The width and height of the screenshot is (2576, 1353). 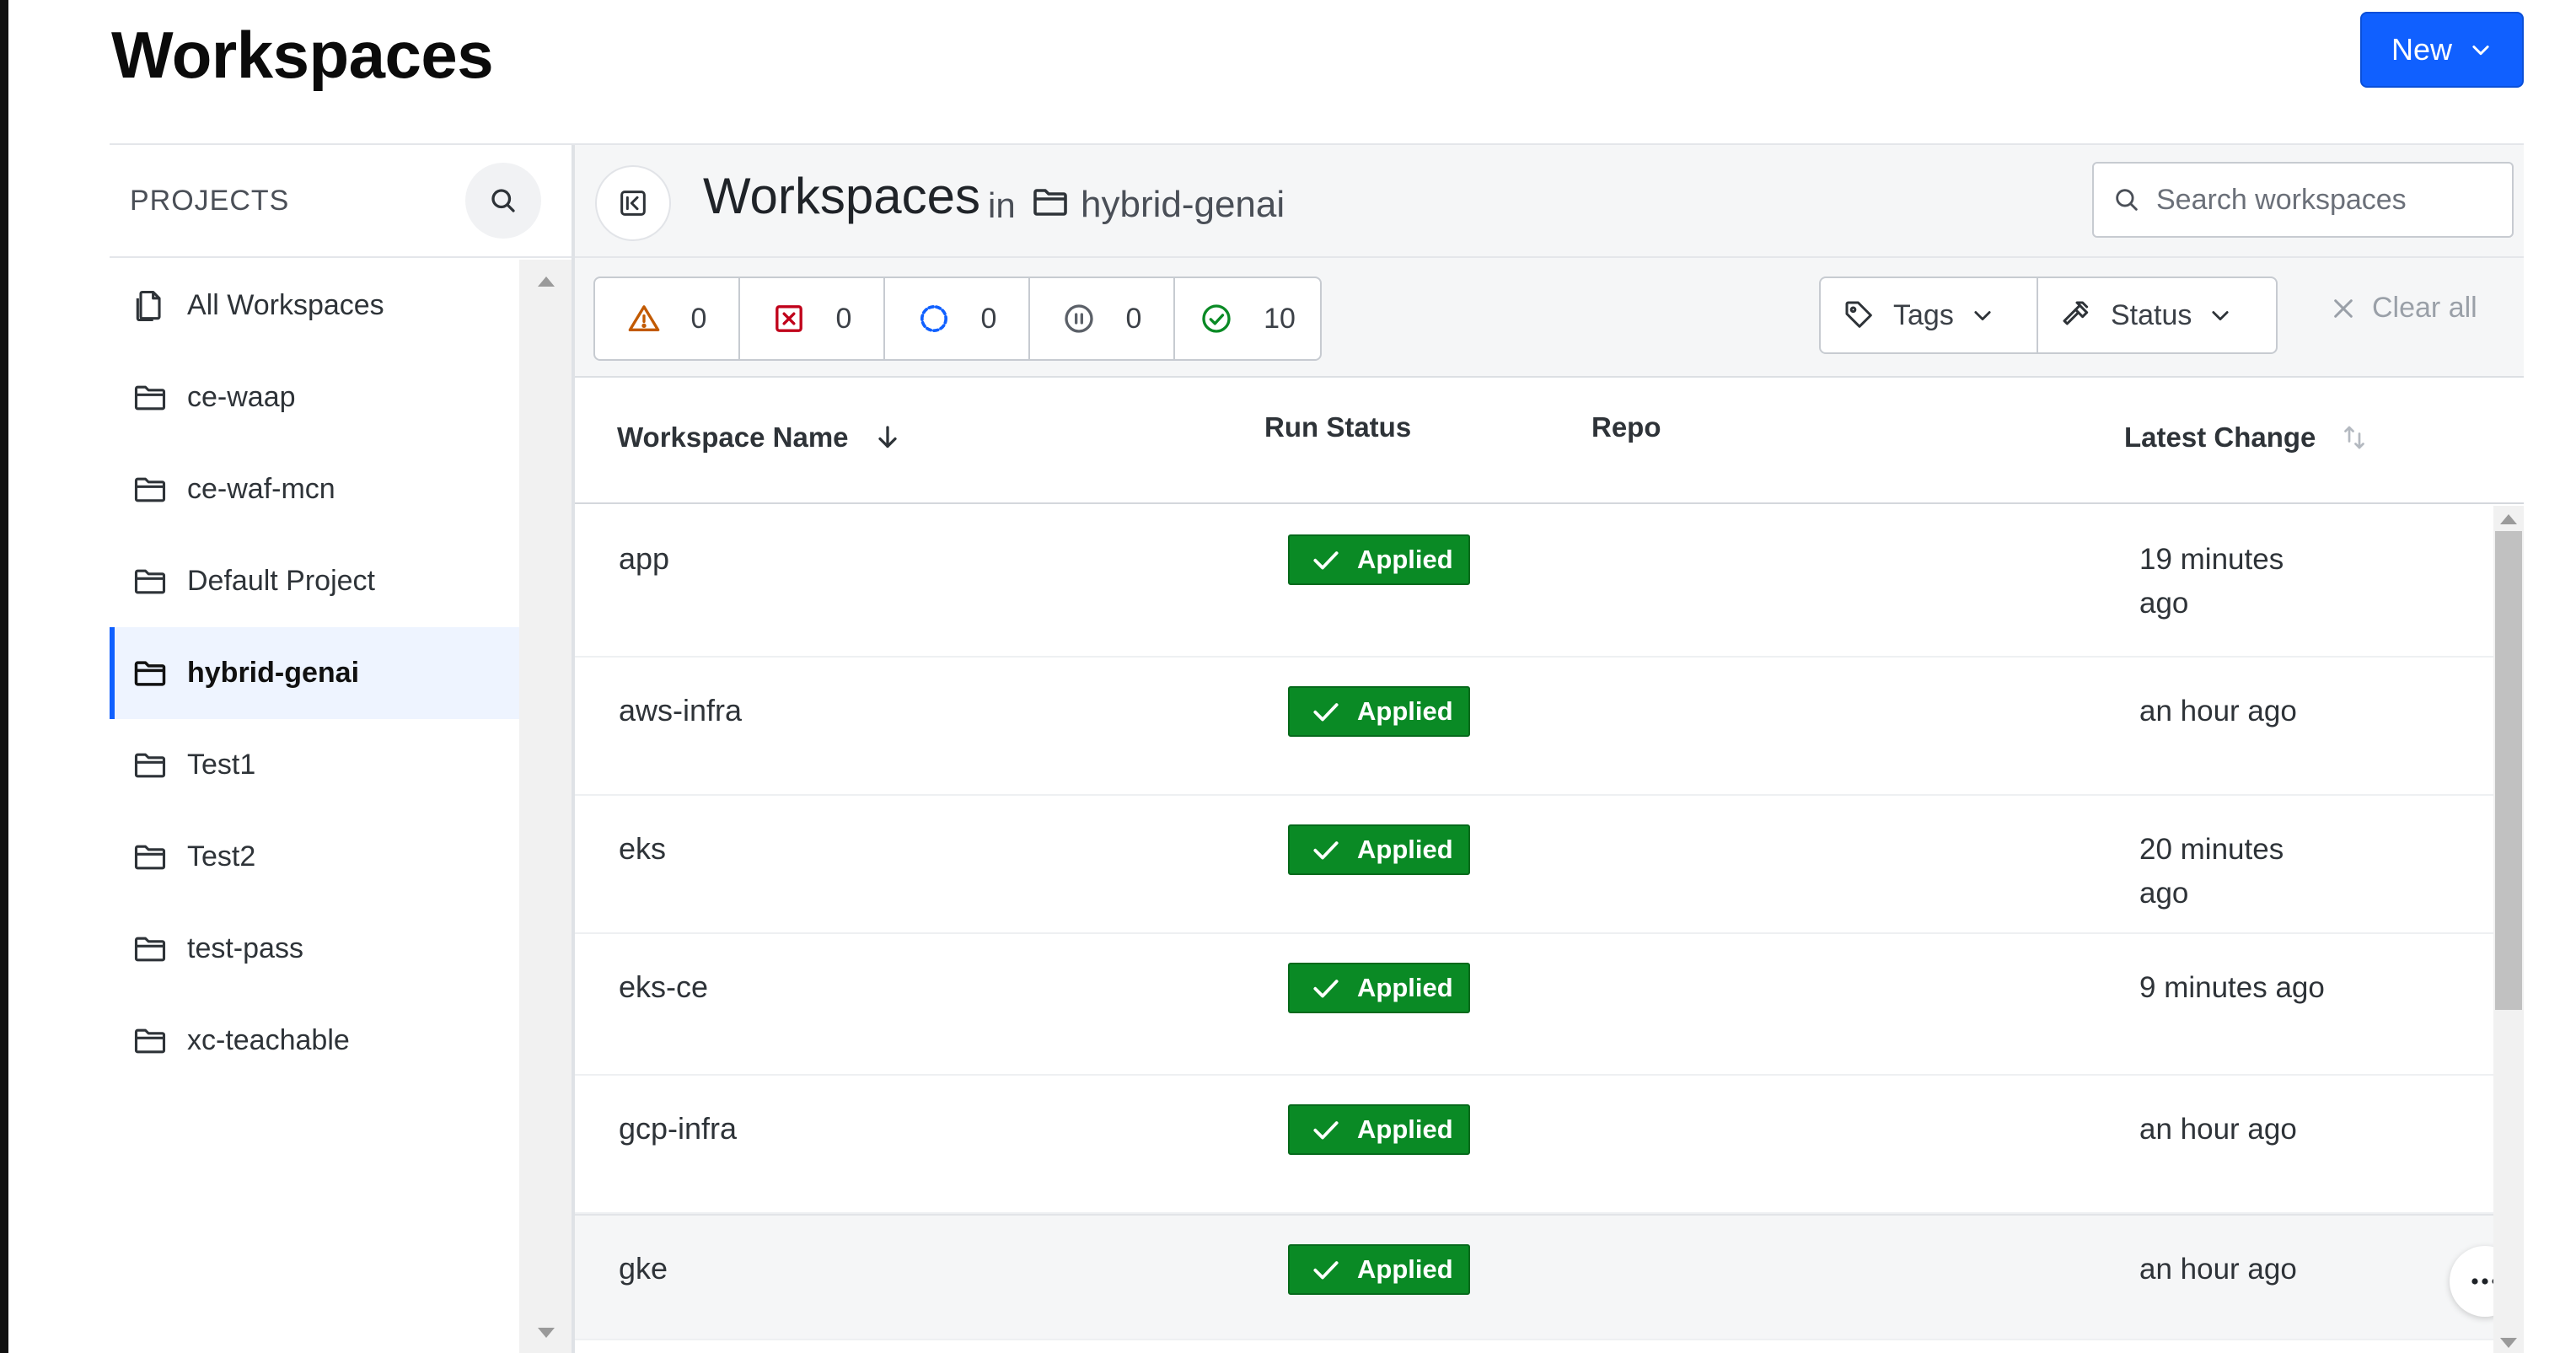 What do you see at coordinates (314, 489) in the screenshot?
I see `sidebar-item-ce-waf-mcn: ce-waf-mcn` at bounding box center [314, 489].